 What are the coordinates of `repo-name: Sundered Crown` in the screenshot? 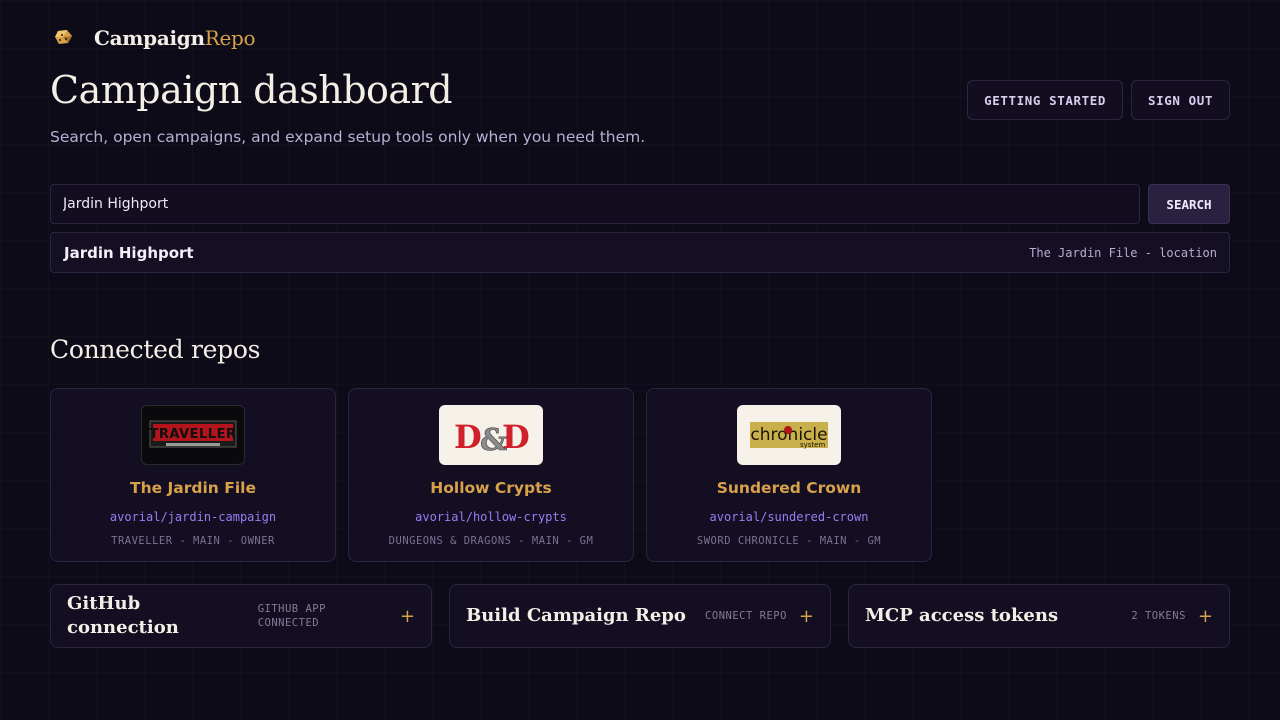 It's located at (789, 488).